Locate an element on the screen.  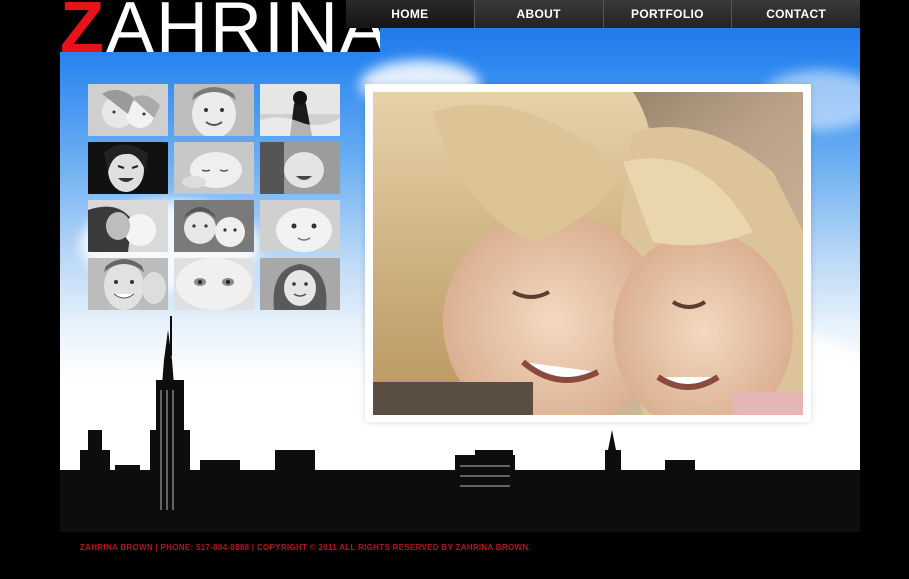
logo-first-letter: Z is located at coordinates (83, 26).